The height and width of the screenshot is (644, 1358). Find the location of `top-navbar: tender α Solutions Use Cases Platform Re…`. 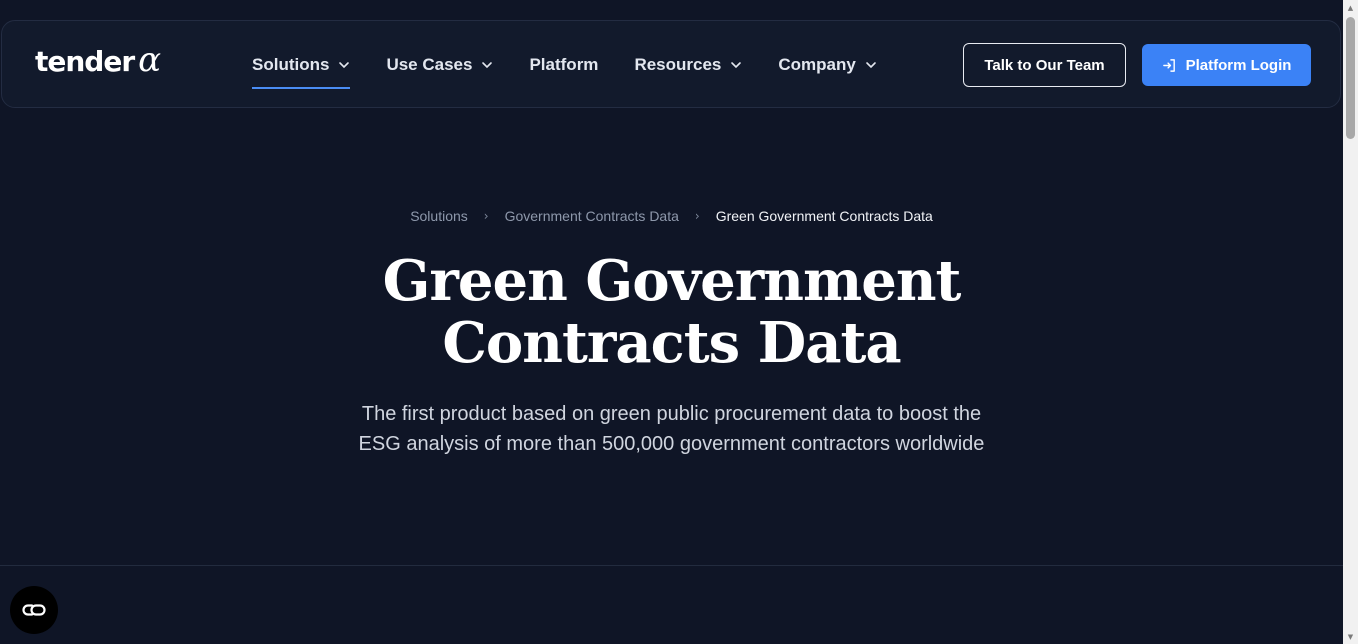

top-navbar: tender α Solutions Use Cases Platform Re… is located at coordinates (671, 64).